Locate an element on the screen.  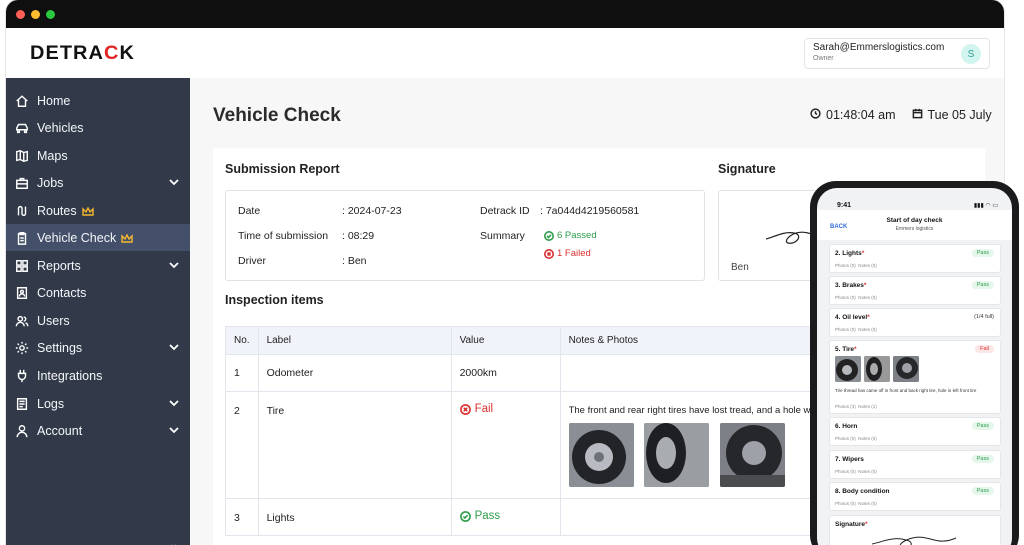
sidebar-item-users: Users is located at coordinates (98, 320).